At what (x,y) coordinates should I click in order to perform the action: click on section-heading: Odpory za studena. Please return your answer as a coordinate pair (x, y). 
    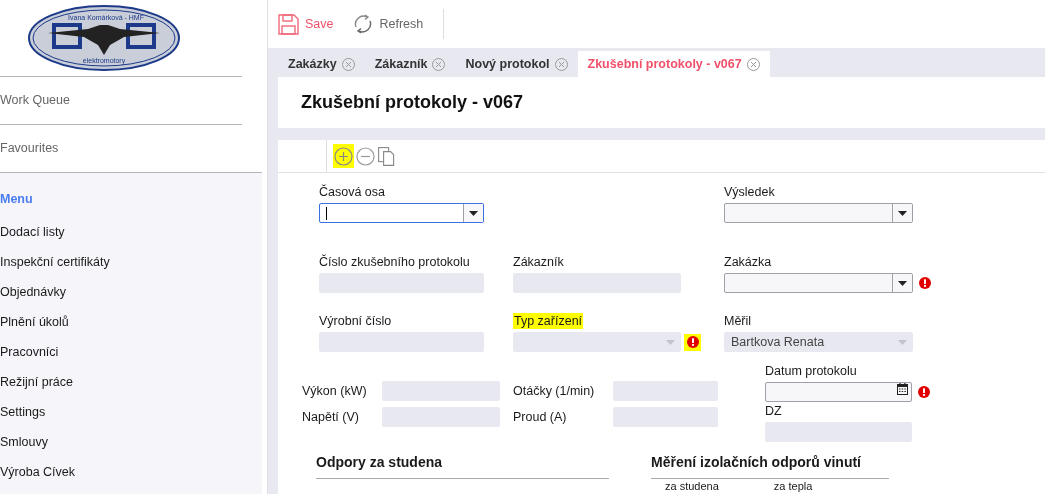
    Looking at the image, I should click on (462, 465).